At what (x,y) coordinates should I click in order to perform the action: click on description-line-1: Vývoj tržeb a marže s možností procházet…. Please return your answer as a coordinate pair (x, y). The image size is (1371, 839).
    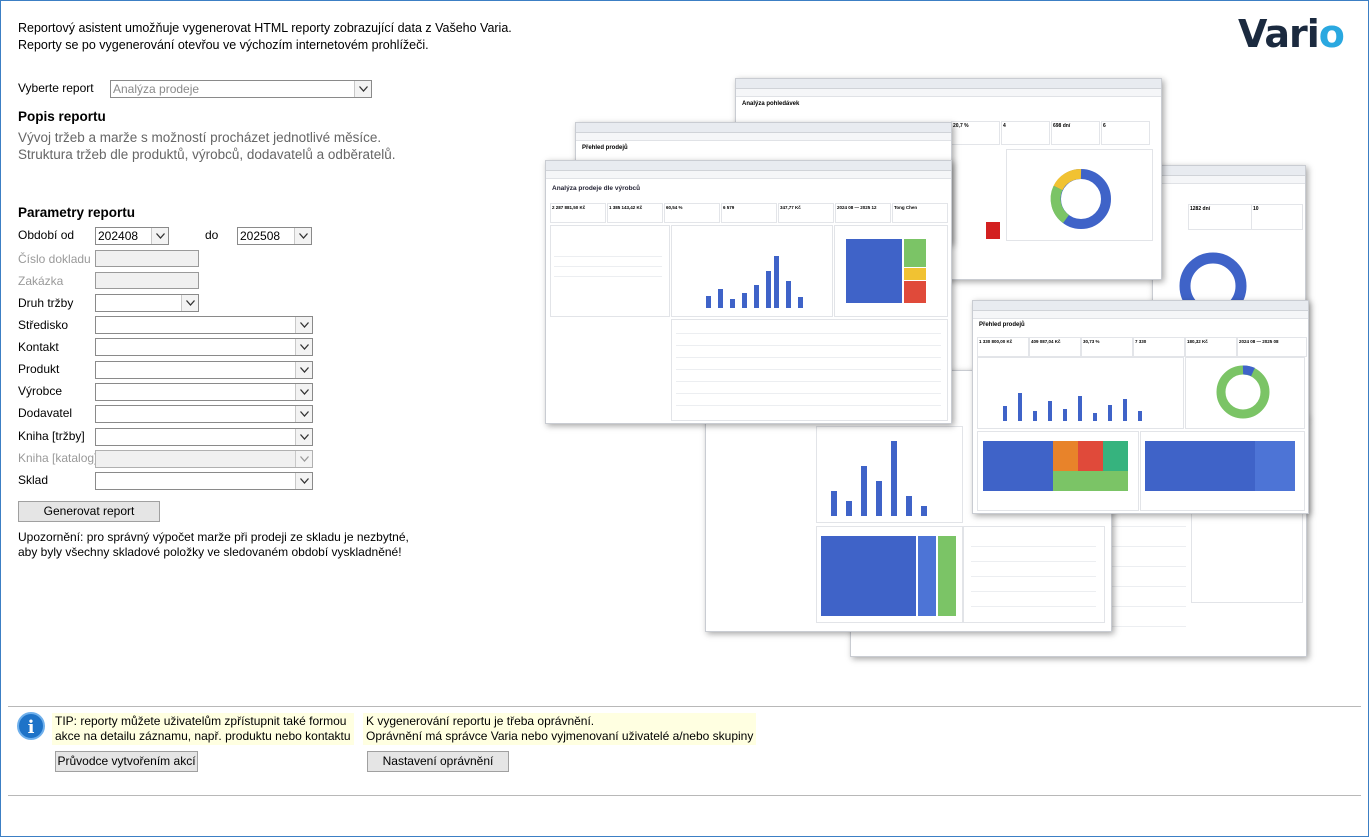
    Looking at the image, I should click on (200, 137).